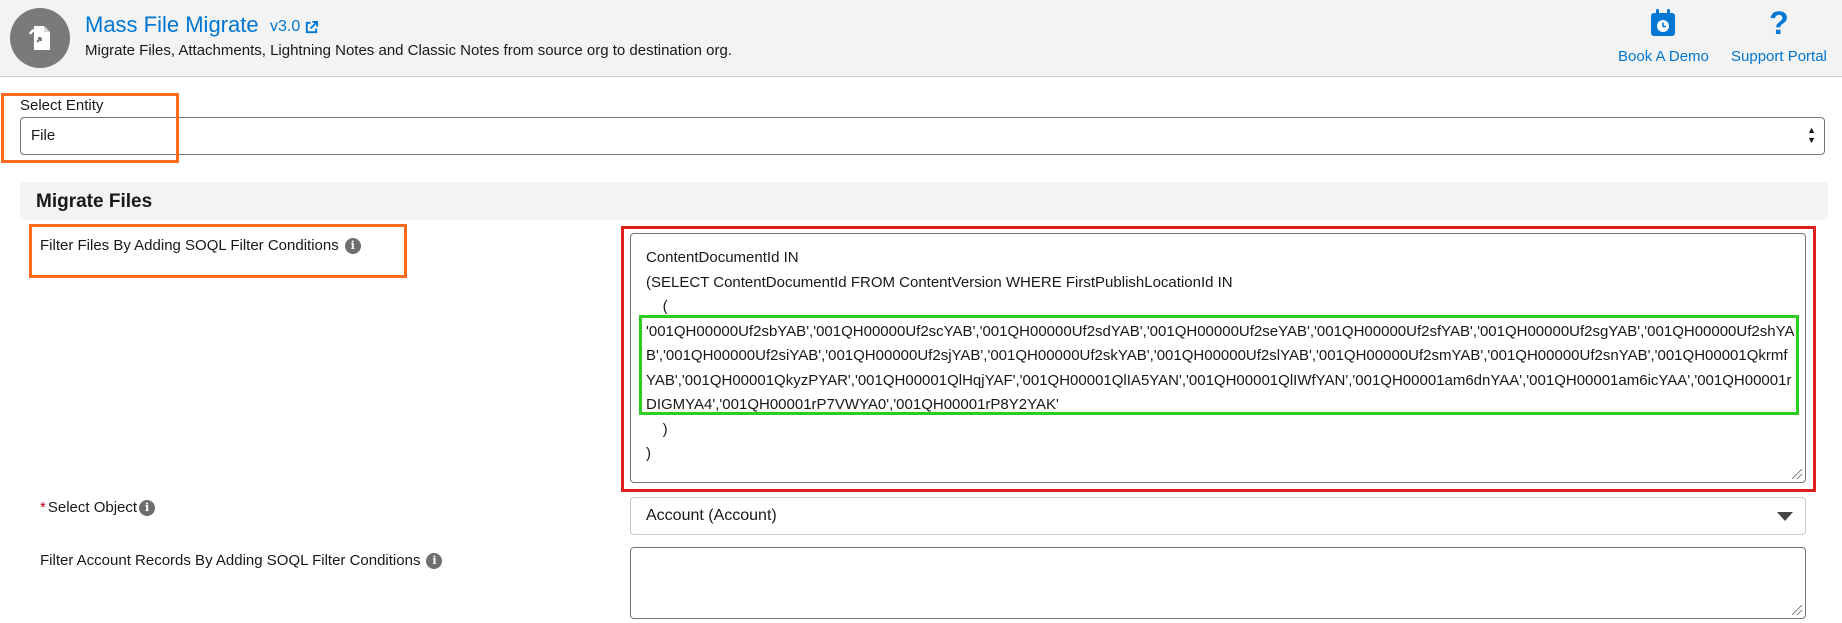 The width and height of the screenshot is (1842, 623). Describe the element at coordinates (312, 26) in the screenshot. I see `external-link-icon` at that location.